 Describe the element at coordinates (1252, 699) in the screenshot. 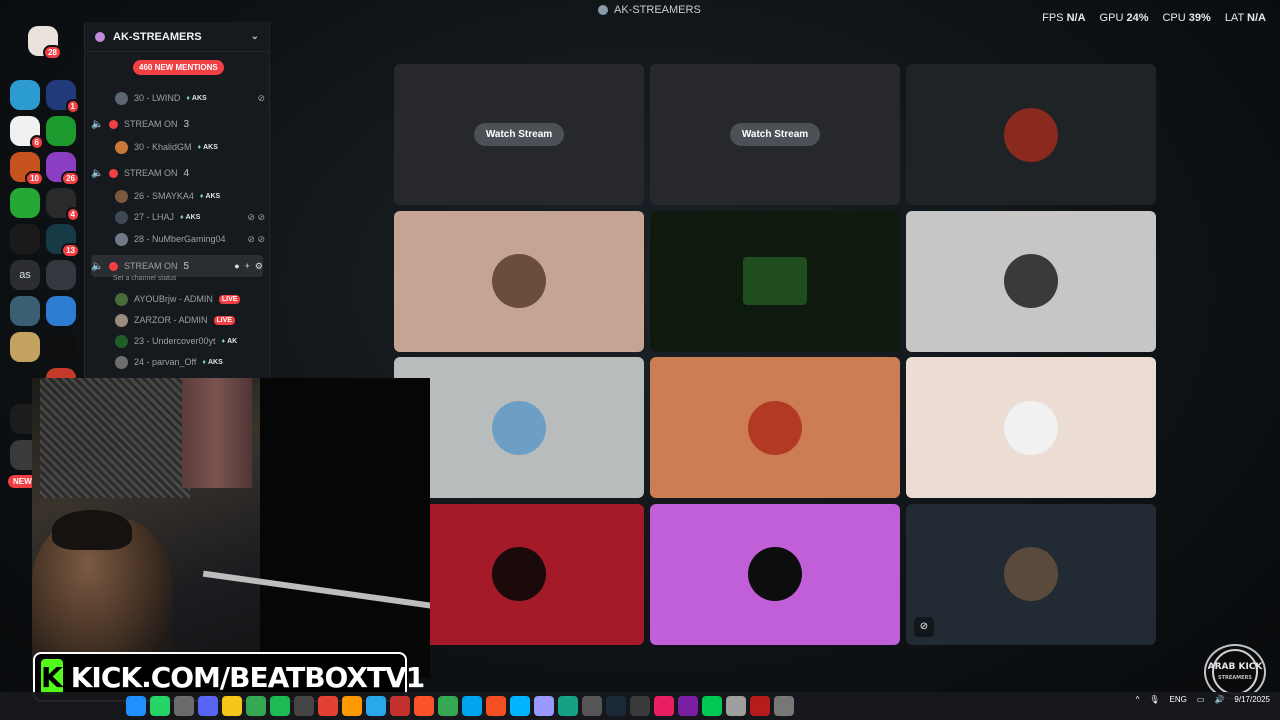

I see `clock: 9/17/2025` at that location.